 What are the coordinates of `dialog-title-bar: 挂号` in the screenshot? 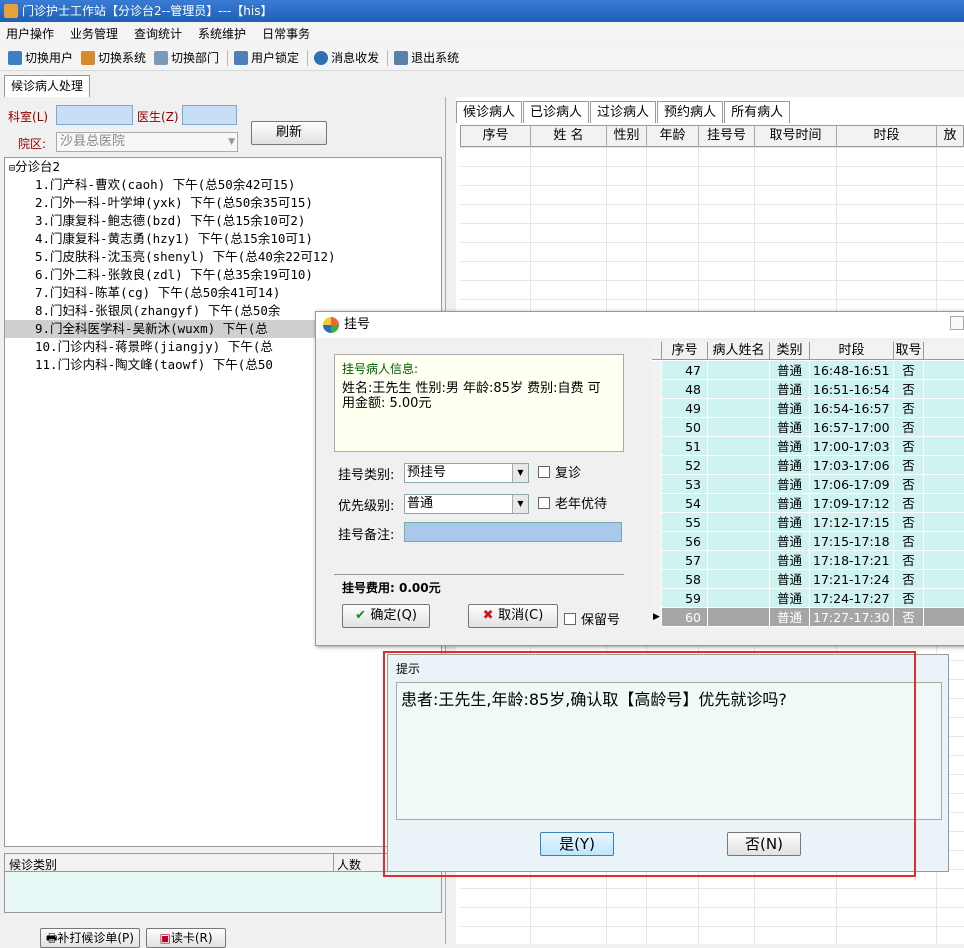 It's located at (640, 325).